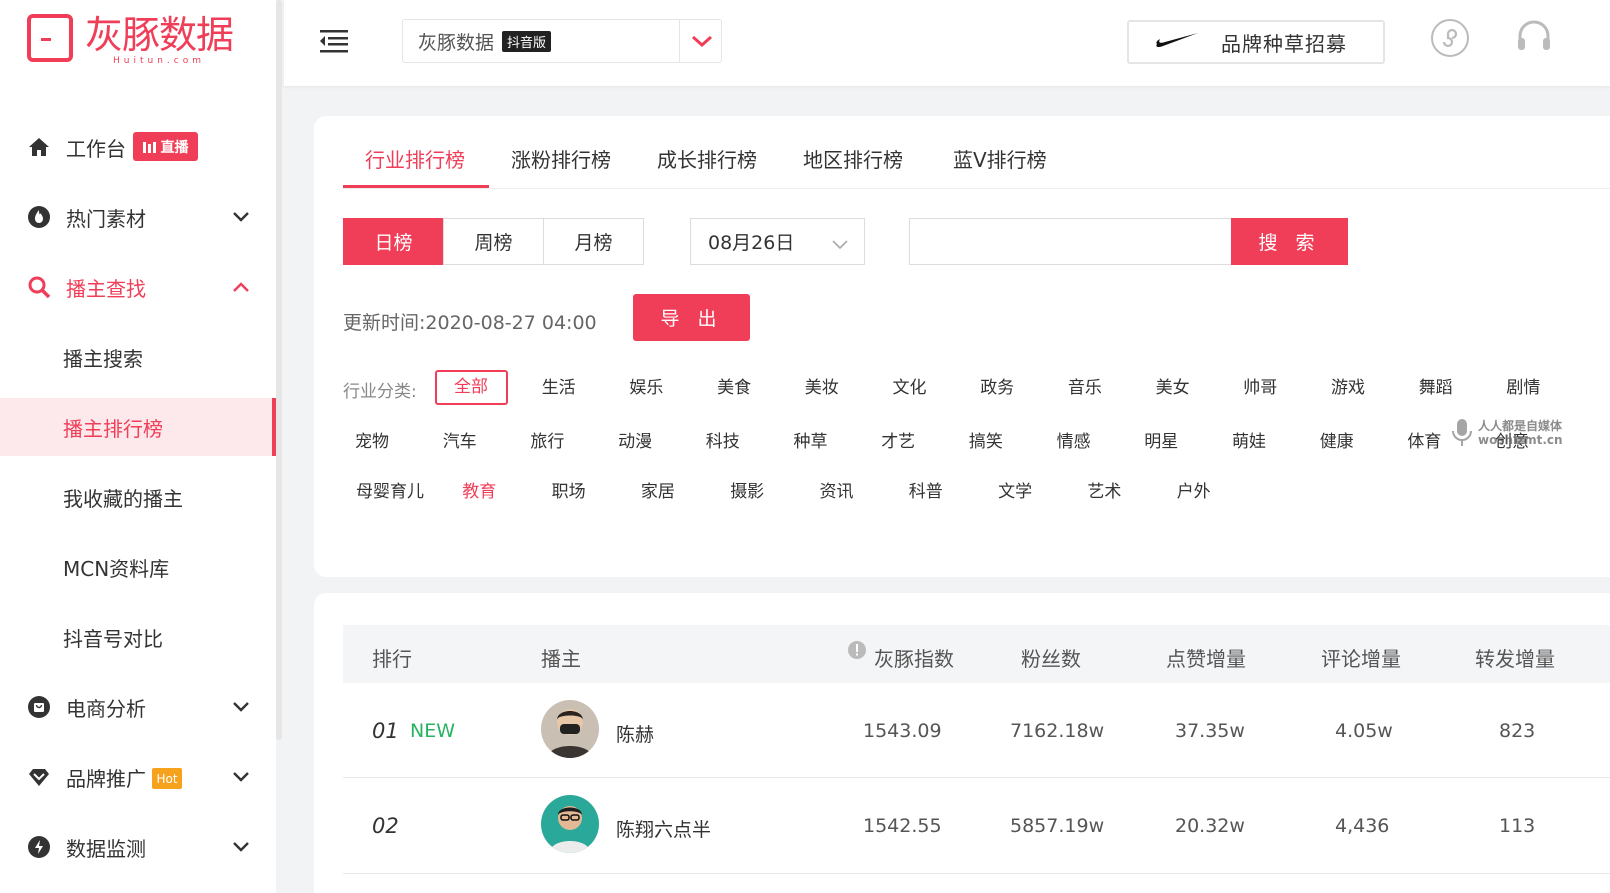 The width and height of the screenshot is (1610, 893). What do you see at coordinates (1361, 657) in the screenshot?
I see `th-comments-growth: 评论增量` at bounding box center [1361, 657].